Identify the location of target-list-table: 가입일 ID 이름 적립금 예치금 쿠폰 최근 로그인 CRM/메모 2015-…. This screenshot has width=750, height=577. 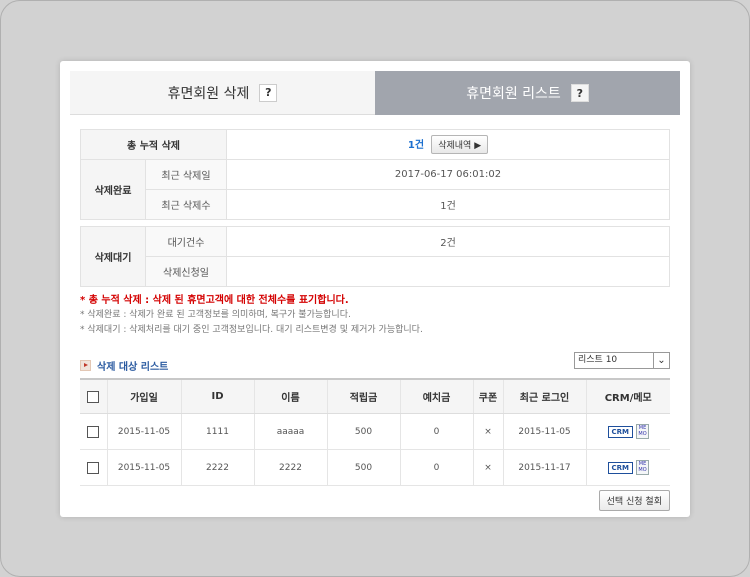
(375, 432).